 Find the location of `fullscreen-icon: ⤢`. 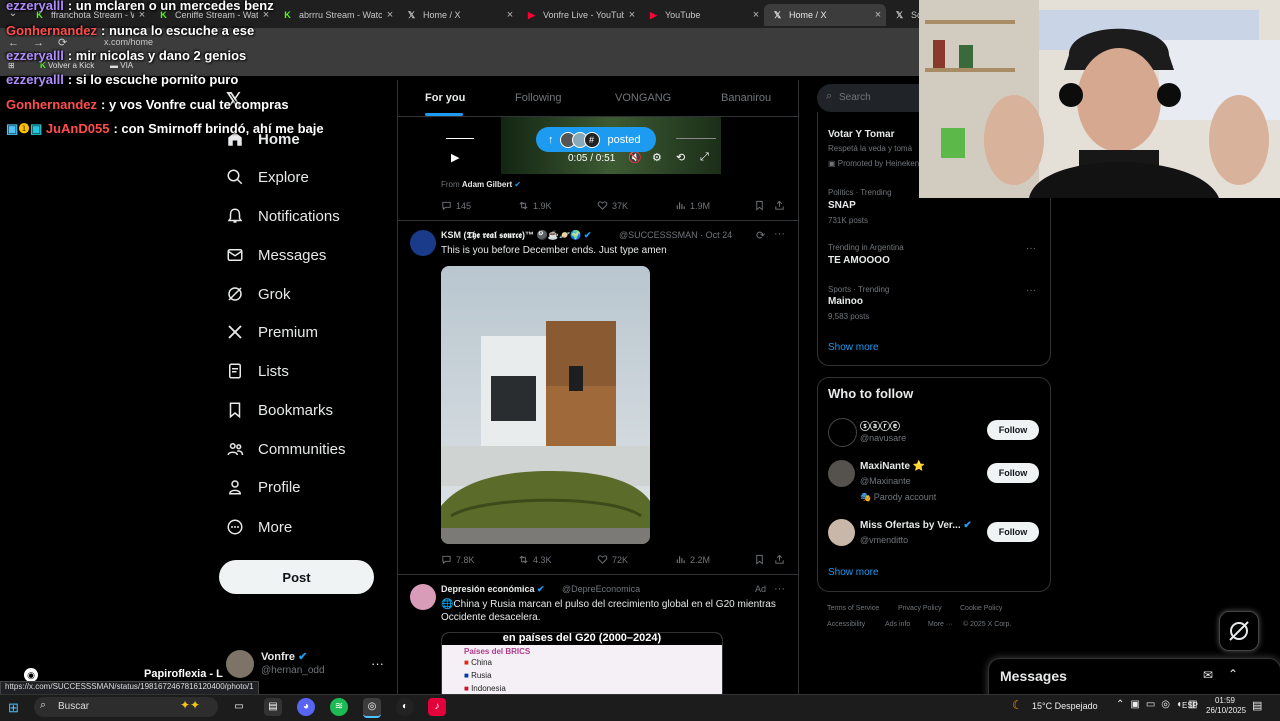

fullscreen-icon: ⤢ is located at coordinates (704, 157).